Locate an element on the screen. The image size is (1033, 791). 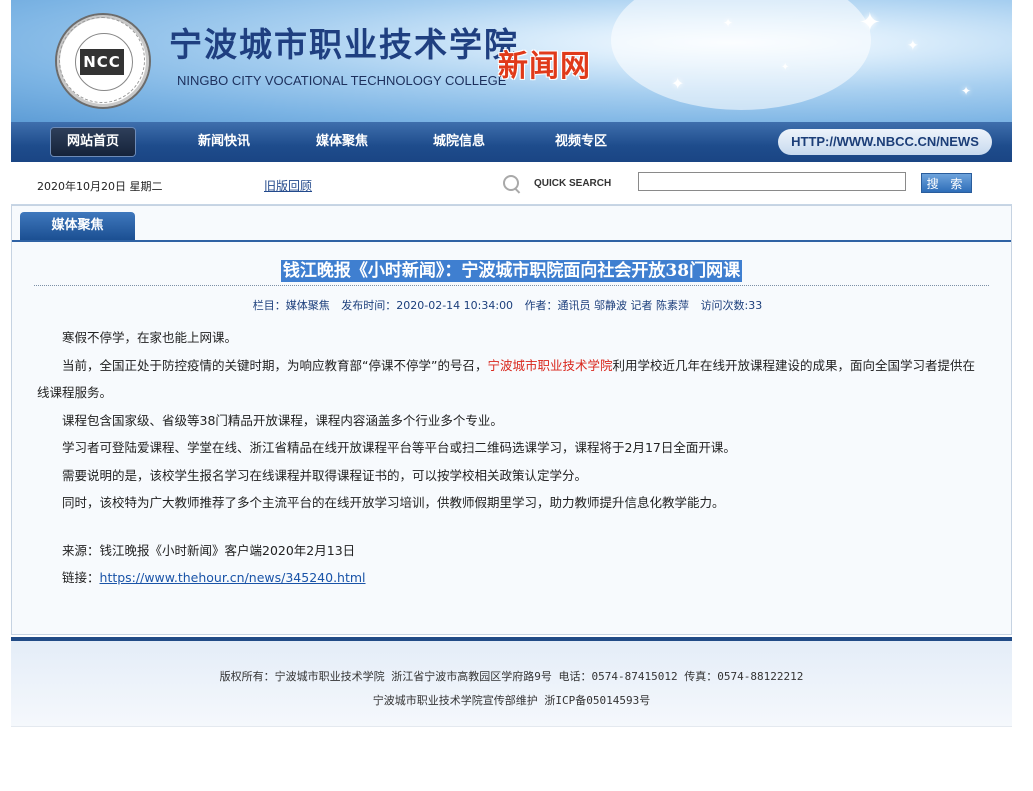
banner-glow is located at coordinates (741, 55).